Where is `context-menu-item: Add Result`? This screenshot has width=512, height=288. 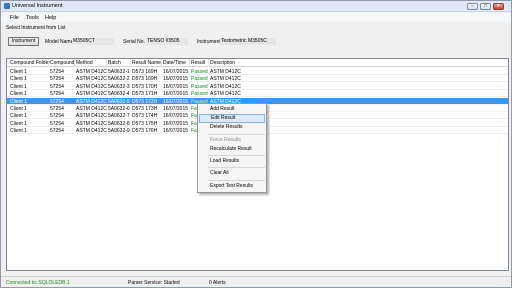 context-menu-item: Add Result is located at coordinates (232, 109).